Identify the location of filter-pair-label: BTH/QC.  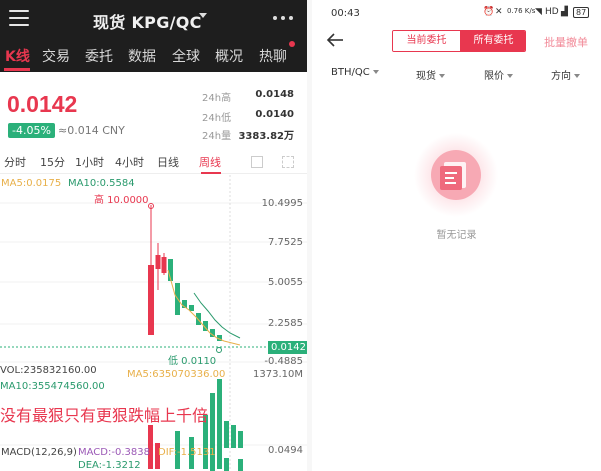
(350, 72).